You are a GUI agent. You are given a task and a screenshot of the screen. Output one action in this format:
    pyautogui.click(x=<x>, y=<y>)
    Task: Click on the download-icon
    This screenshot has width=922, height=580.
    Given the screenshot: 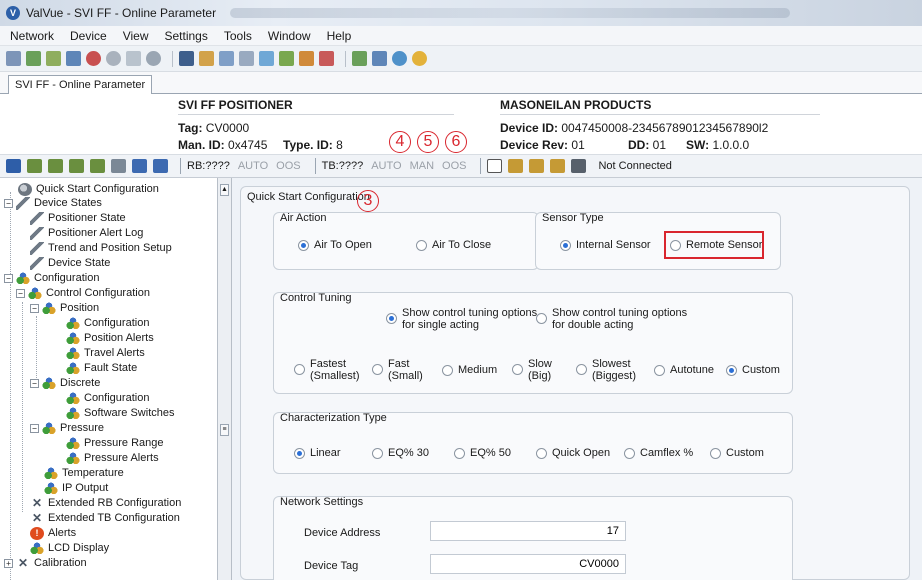 What is the action you would take?
    pyautogui.click(x=55, y=166)
    